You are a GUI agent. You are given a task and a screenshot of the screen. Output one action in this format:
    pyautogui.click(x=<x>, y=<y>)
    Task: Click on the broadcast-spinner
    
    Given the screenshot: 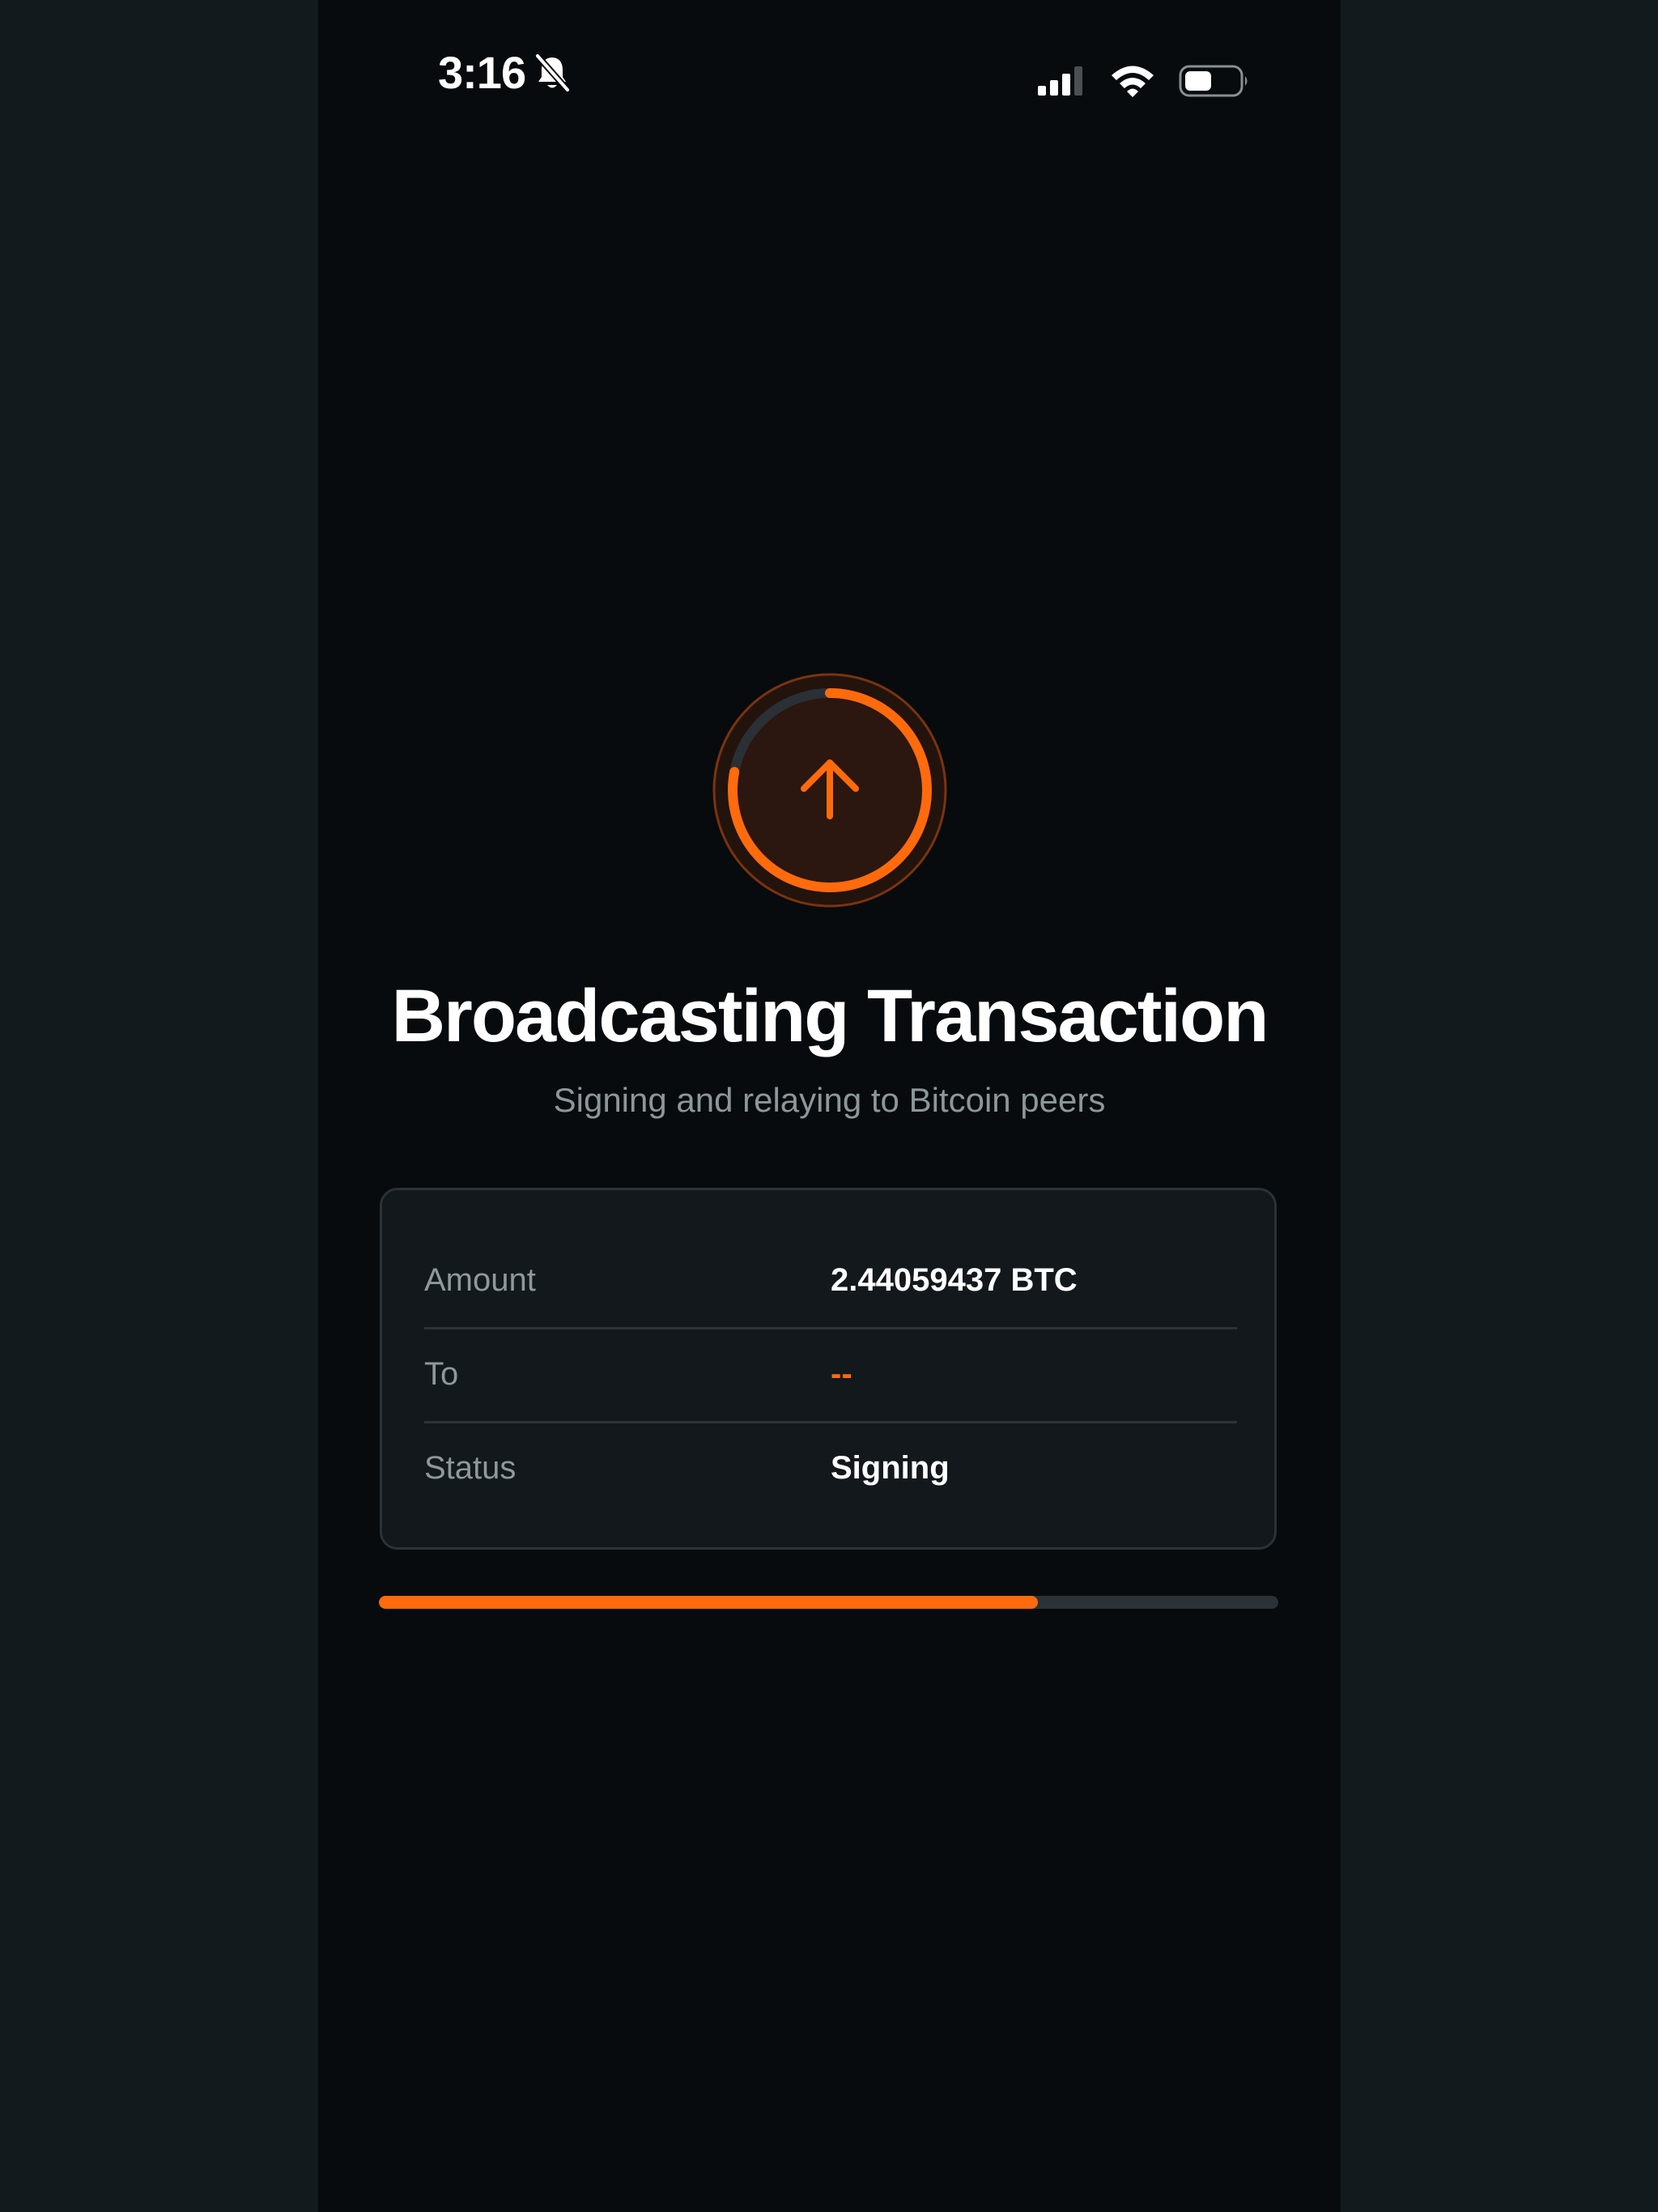 What is the action you would take?
    pyautogui.click(x=830, y=790)
    